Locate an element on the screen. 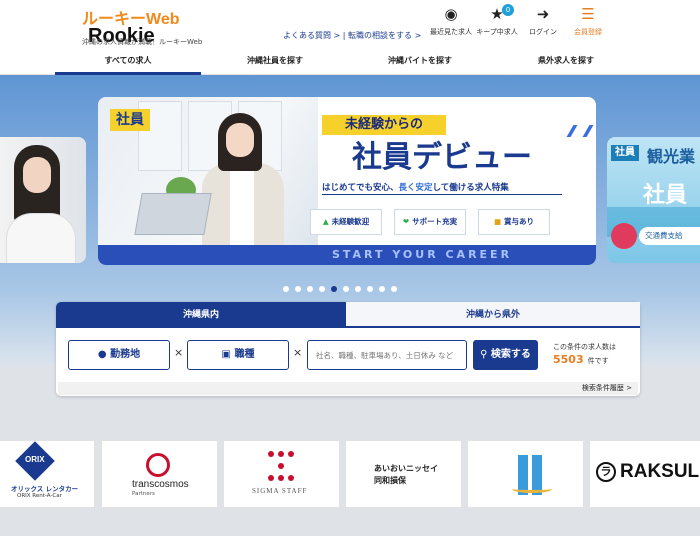 Image resolution: width=700 pixels, height=536 pixels. search-button: ⚲ 検索する is located at coordinates (505, 355).